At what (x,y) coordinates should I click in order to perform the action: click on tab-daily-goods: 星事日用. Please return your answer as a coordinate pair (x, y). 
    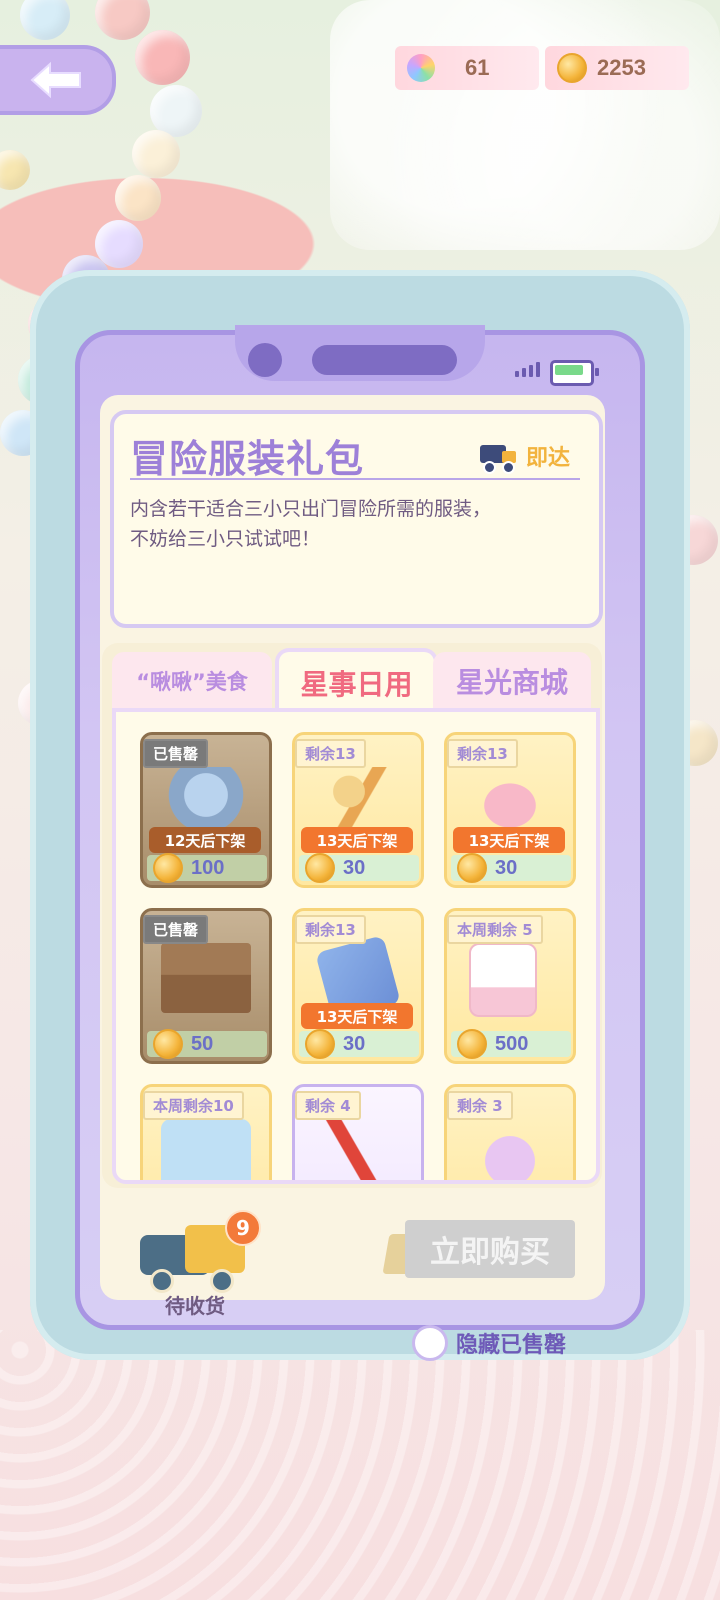
    Looking at the image, I should click on (356, 681).